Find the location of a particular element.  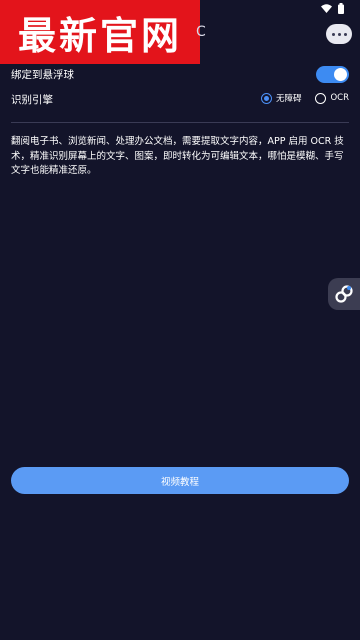

banner-text: 最新官网 is located at coordinates (99, 35).